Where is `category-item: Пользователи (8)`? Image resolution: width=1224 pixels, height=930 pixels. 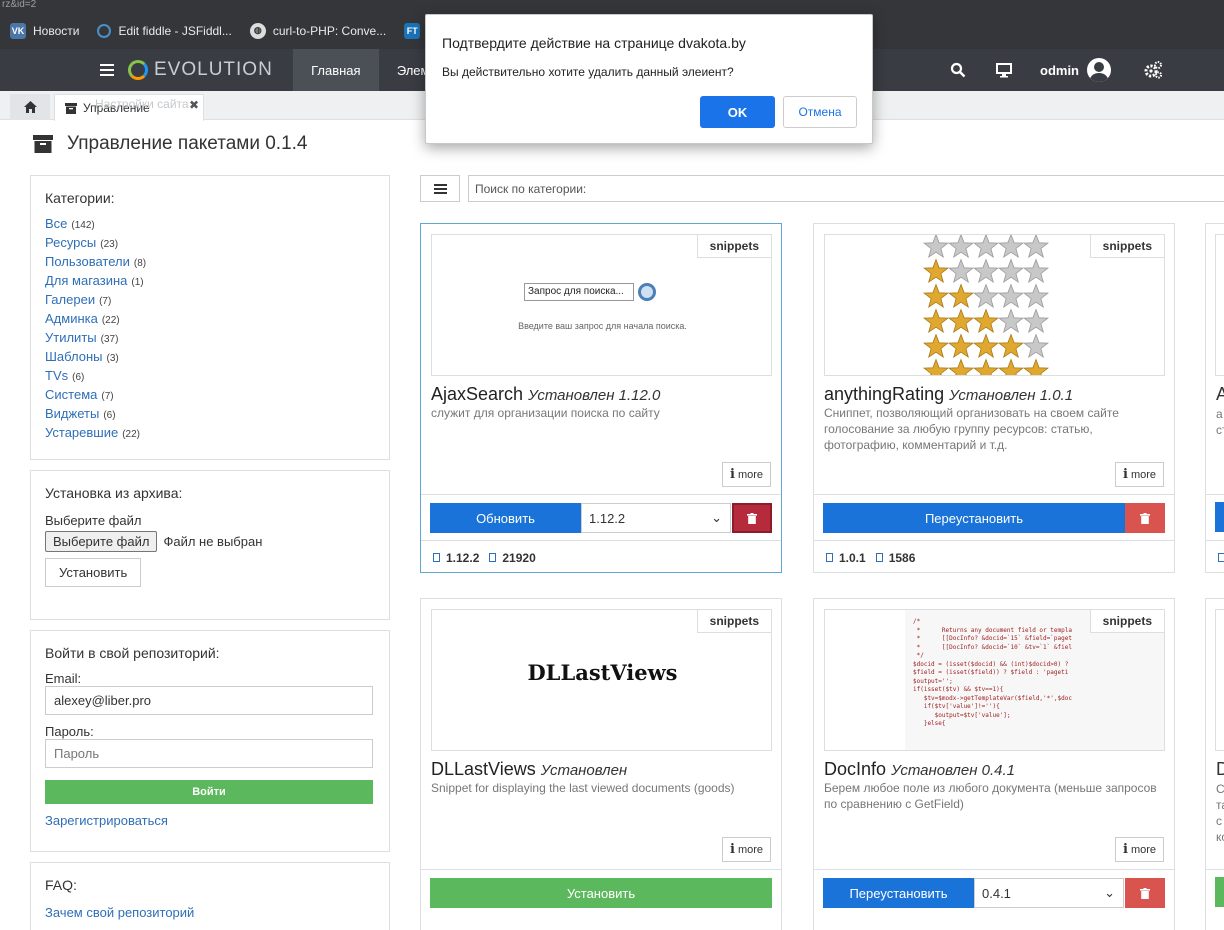 category-item: Пользователи (8) is located at coordinates (210, 261).